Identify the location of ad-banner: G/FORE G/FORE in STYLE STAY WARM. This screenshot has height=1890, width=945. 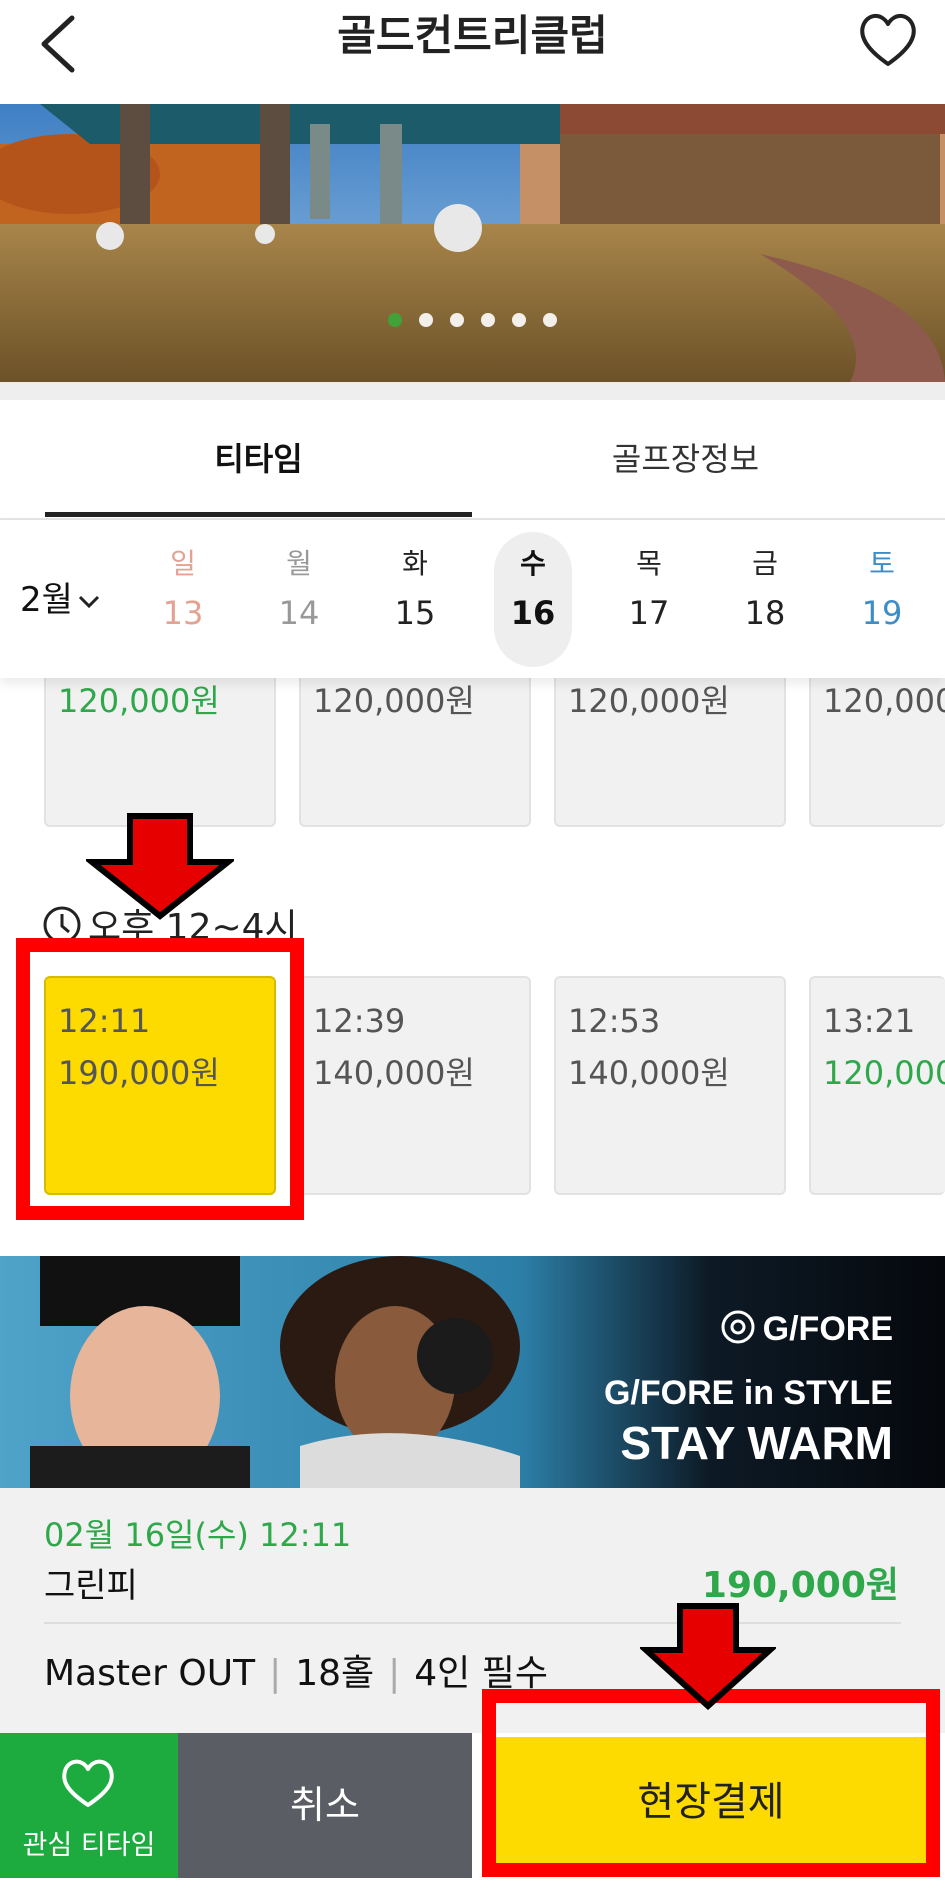
(472, 1372).